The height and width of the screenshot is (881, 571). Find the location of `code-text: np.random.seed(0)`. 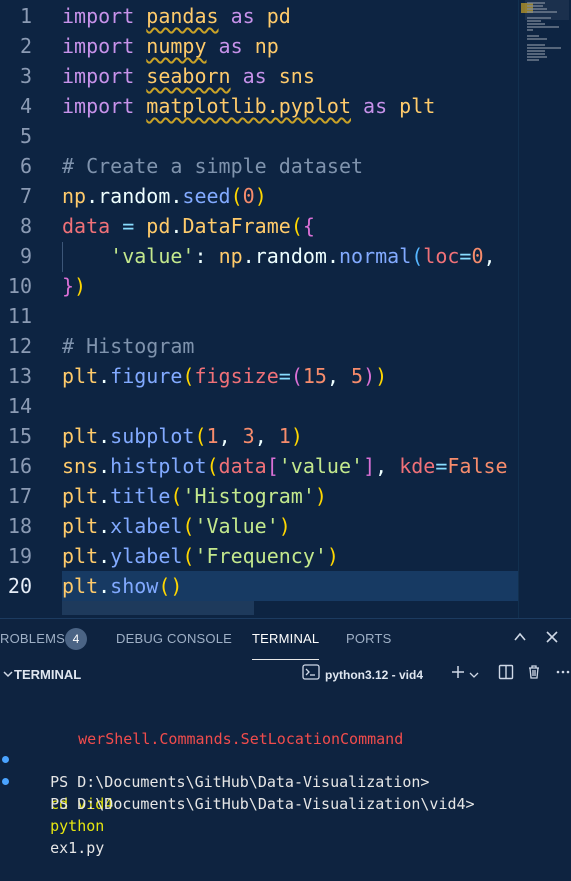

code-text: np.random.seed(0) is located at coordinates (164, 196).